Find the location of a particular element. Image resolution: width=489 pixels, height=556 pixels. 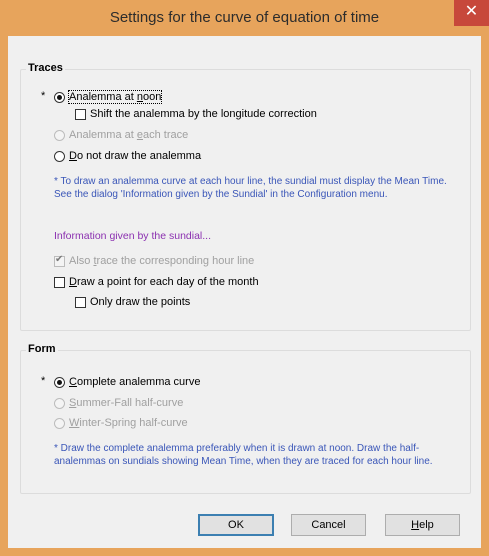

radio-label: Do not draw the analemma is located at coordinates (135, 156).